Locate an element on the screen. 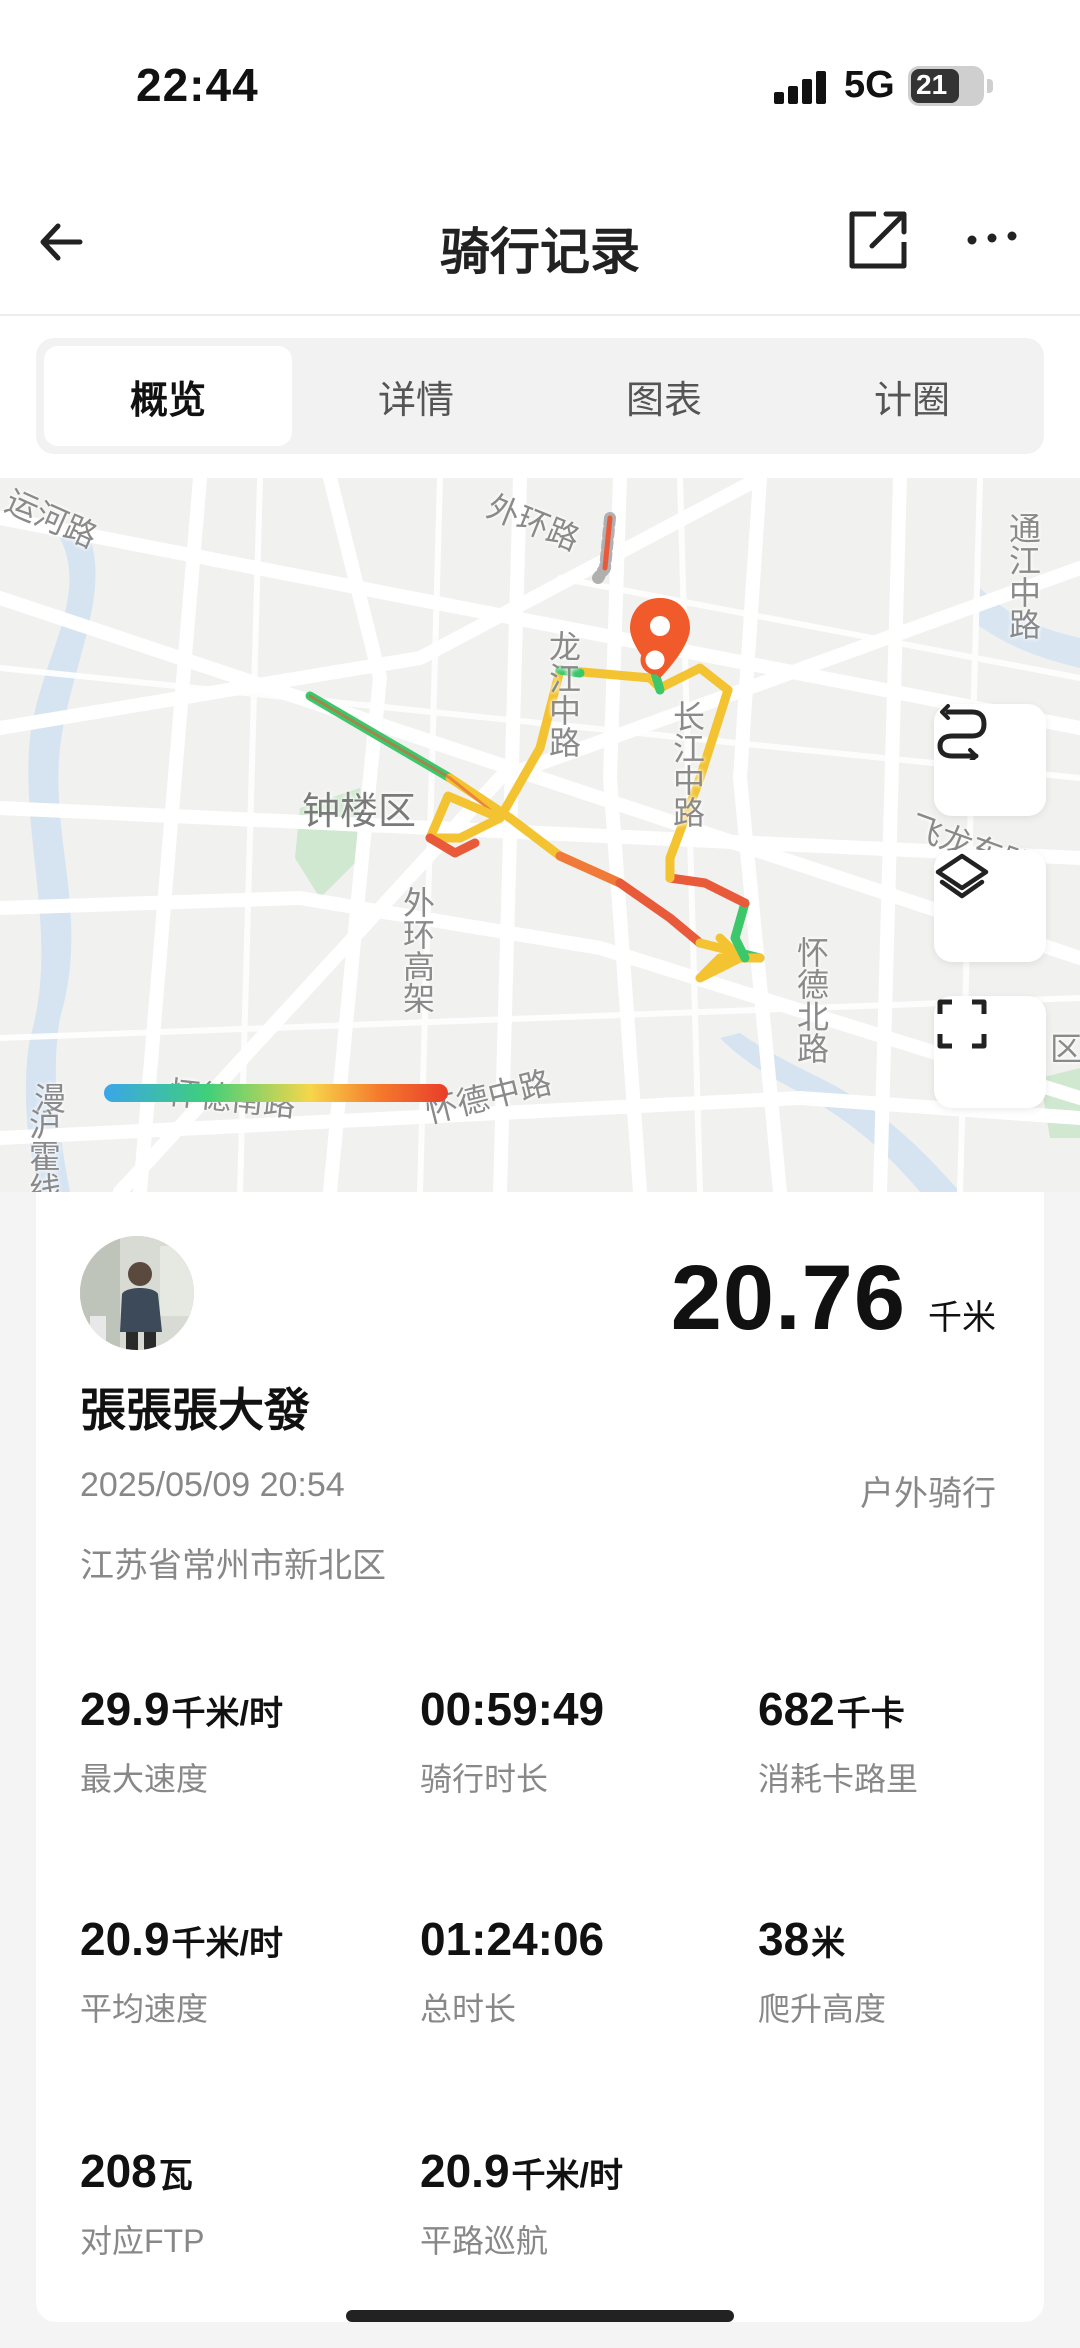  route-toggle-button is located at coordinates (990, 760).